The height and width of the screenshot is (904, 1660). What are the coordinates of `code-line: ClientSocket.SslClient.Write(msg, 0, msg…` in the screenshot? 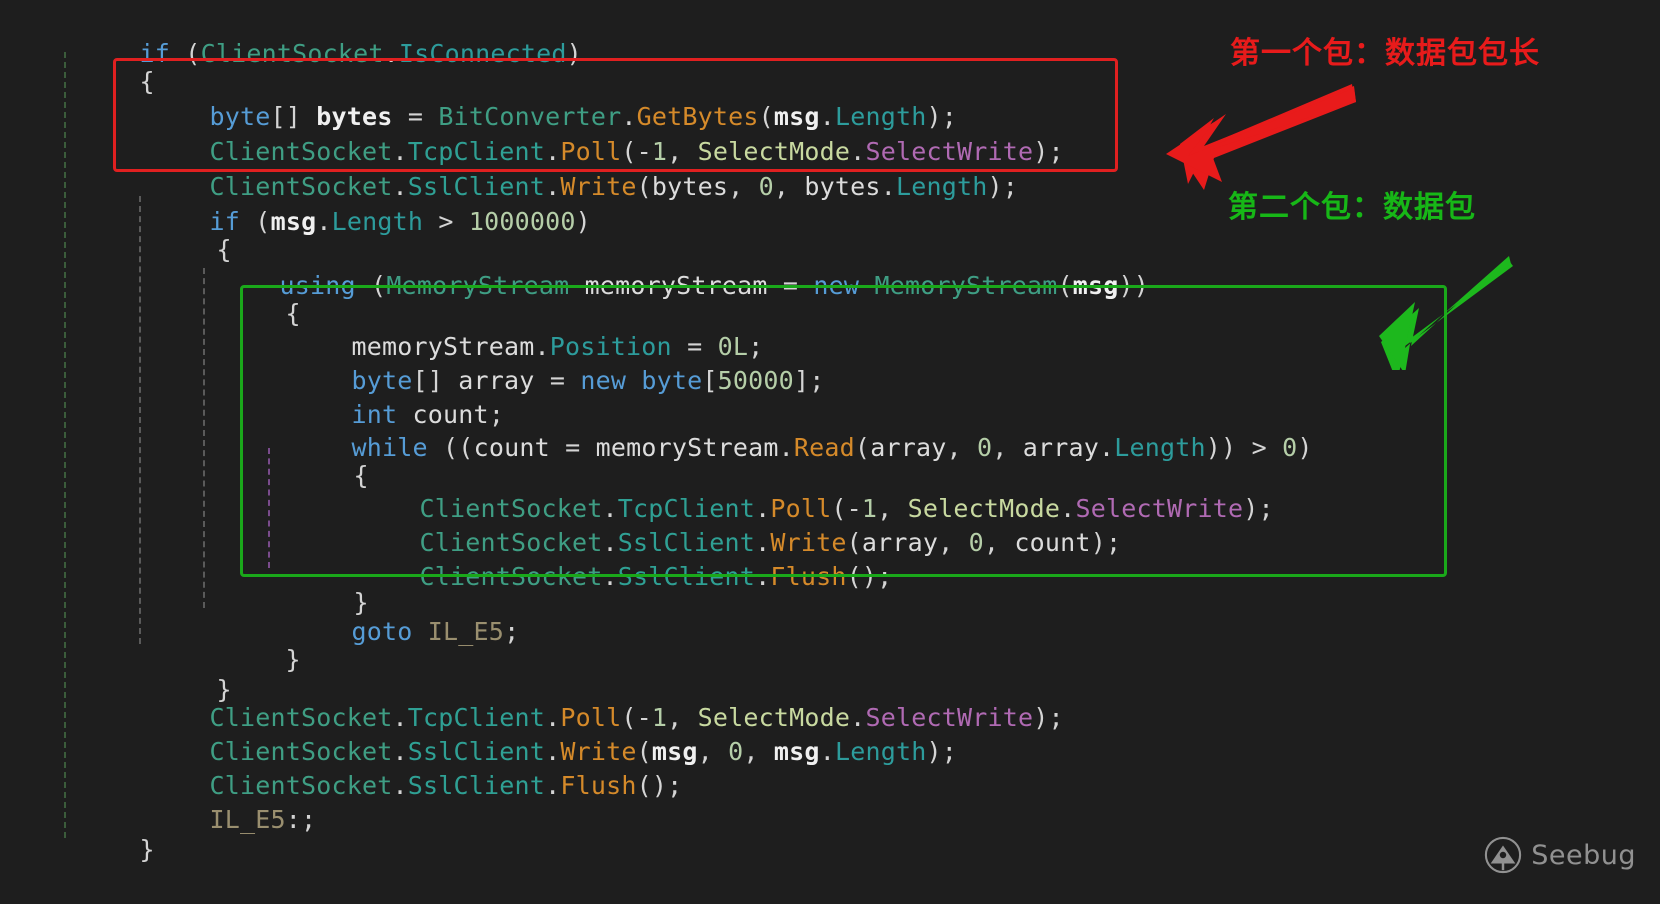 It's located at (583, 751).